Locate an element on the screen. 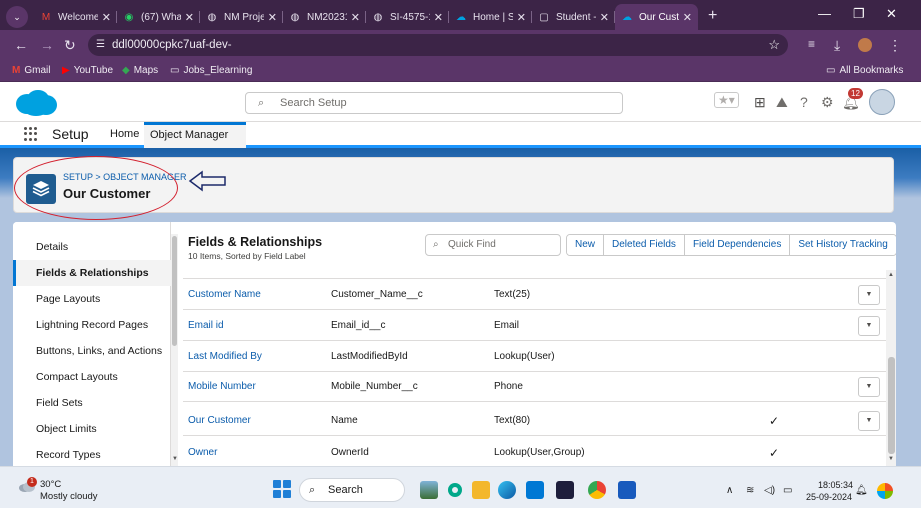 The height and width of the screenshot is (508, 921). sidebar-item: Field Sets is located at coordinates (92, 403).